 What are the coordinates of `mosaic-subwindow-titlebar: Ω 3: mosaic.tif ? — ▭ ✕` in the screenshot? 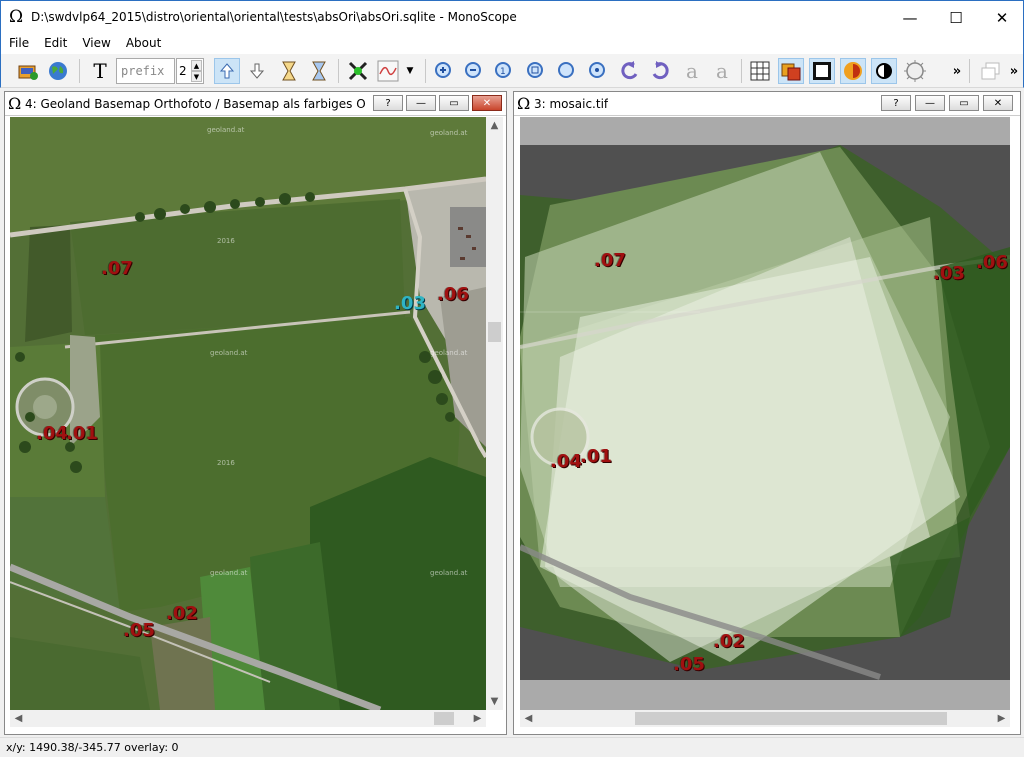 It's located at (767, 104).